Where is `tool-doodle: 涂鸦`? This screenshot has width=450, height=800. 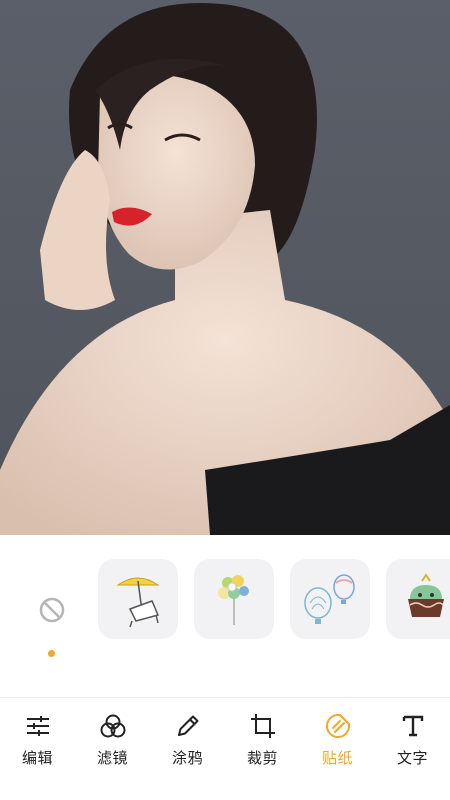
tool-doodle: 涂鸦 is located at coordinates (187, 749).